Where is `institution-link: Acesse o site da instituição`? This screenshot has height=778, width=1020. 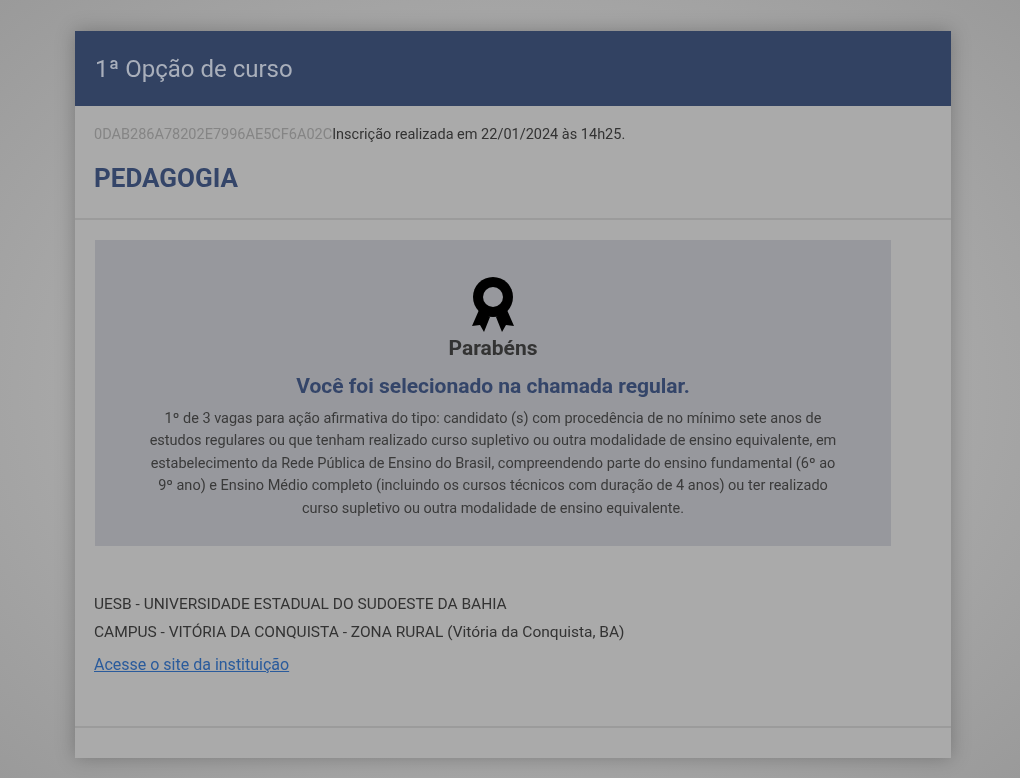 institution-link: Acesse o site da instituição is located at coordinates (192, 665).